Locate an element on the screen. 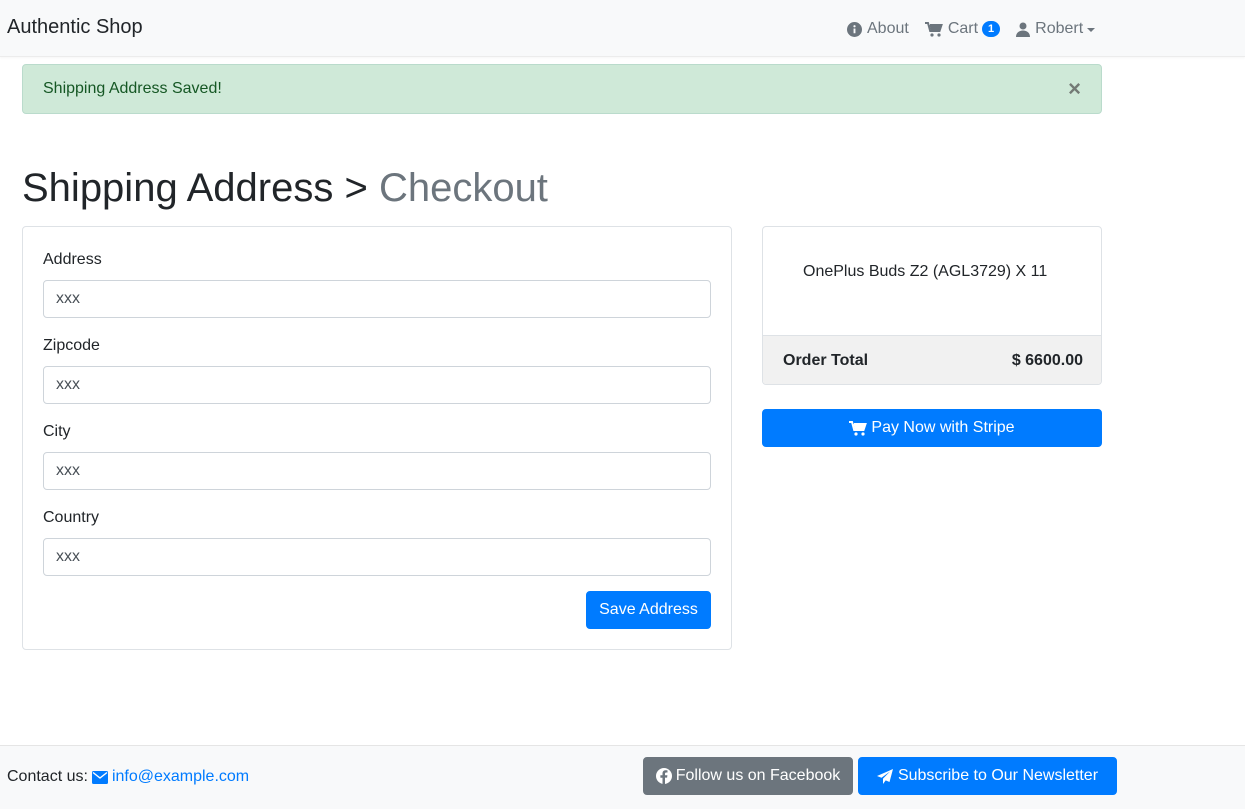 This screenshot has height=809, width=1245. pay-with-stripe-button: Pay Now with Stripe is located at coordinates (932, 428).